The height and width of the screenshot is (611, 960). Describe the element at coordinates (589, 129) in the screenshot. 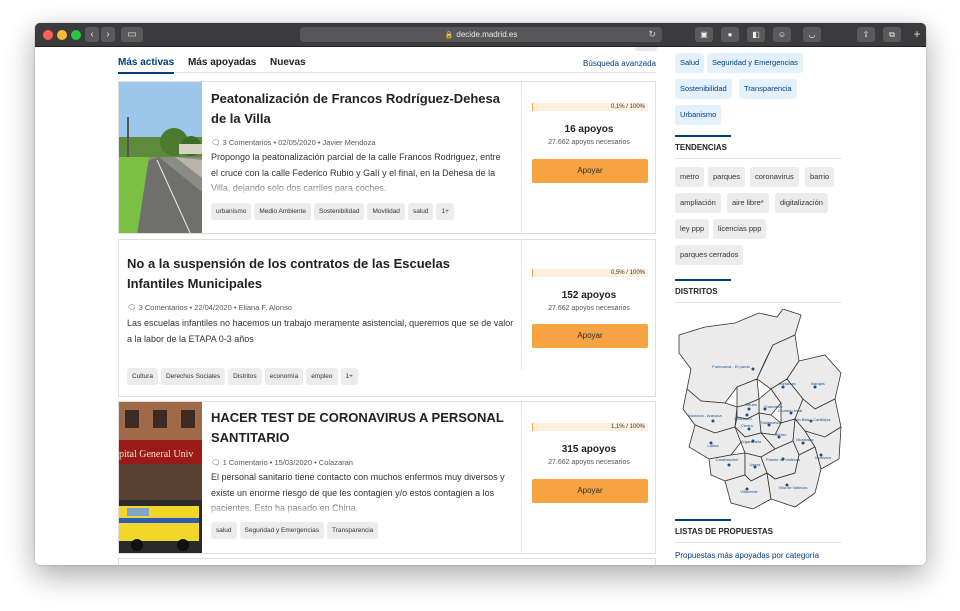

I see `supports-count: 16 apoyos` at that location.